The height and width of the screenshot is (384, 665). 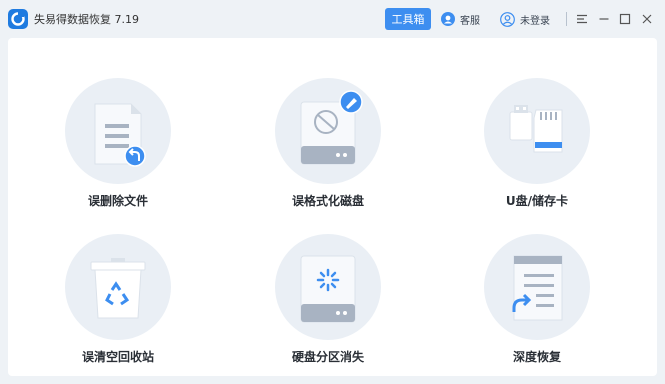 I want to click on minimize-icon, so click(x=604, y=19).